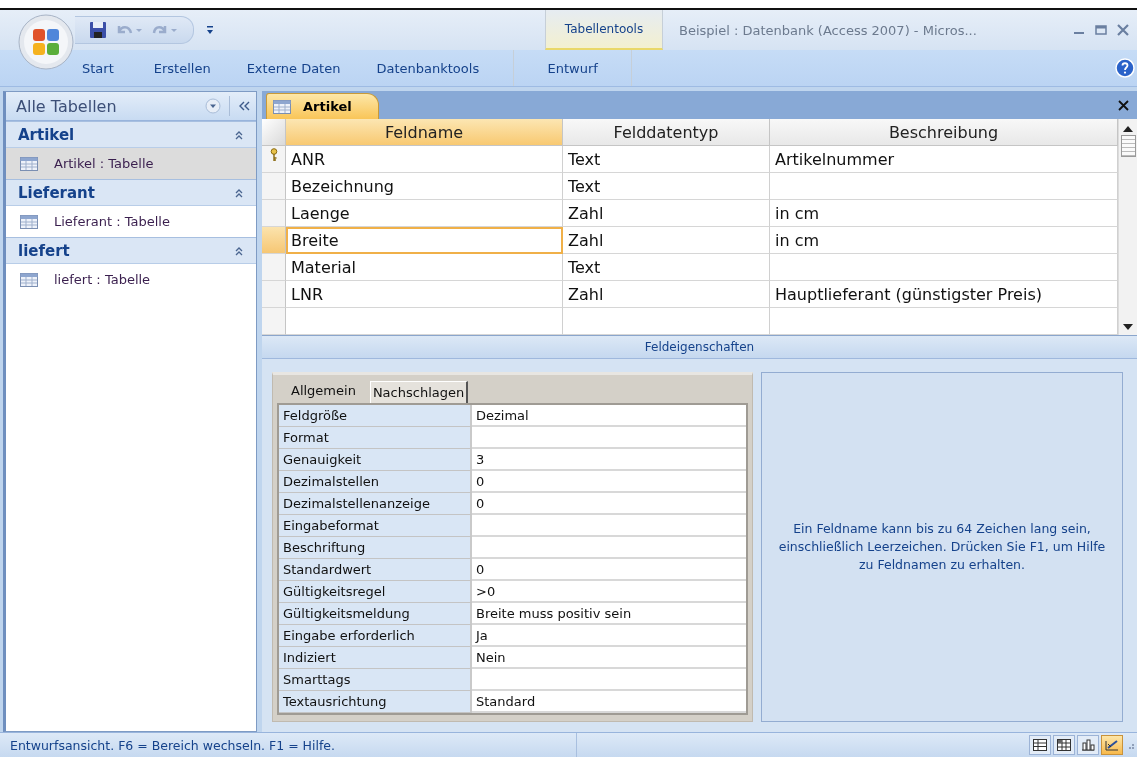  I want to click on ribbon-tab: Externe Daten, so click(293, 68).